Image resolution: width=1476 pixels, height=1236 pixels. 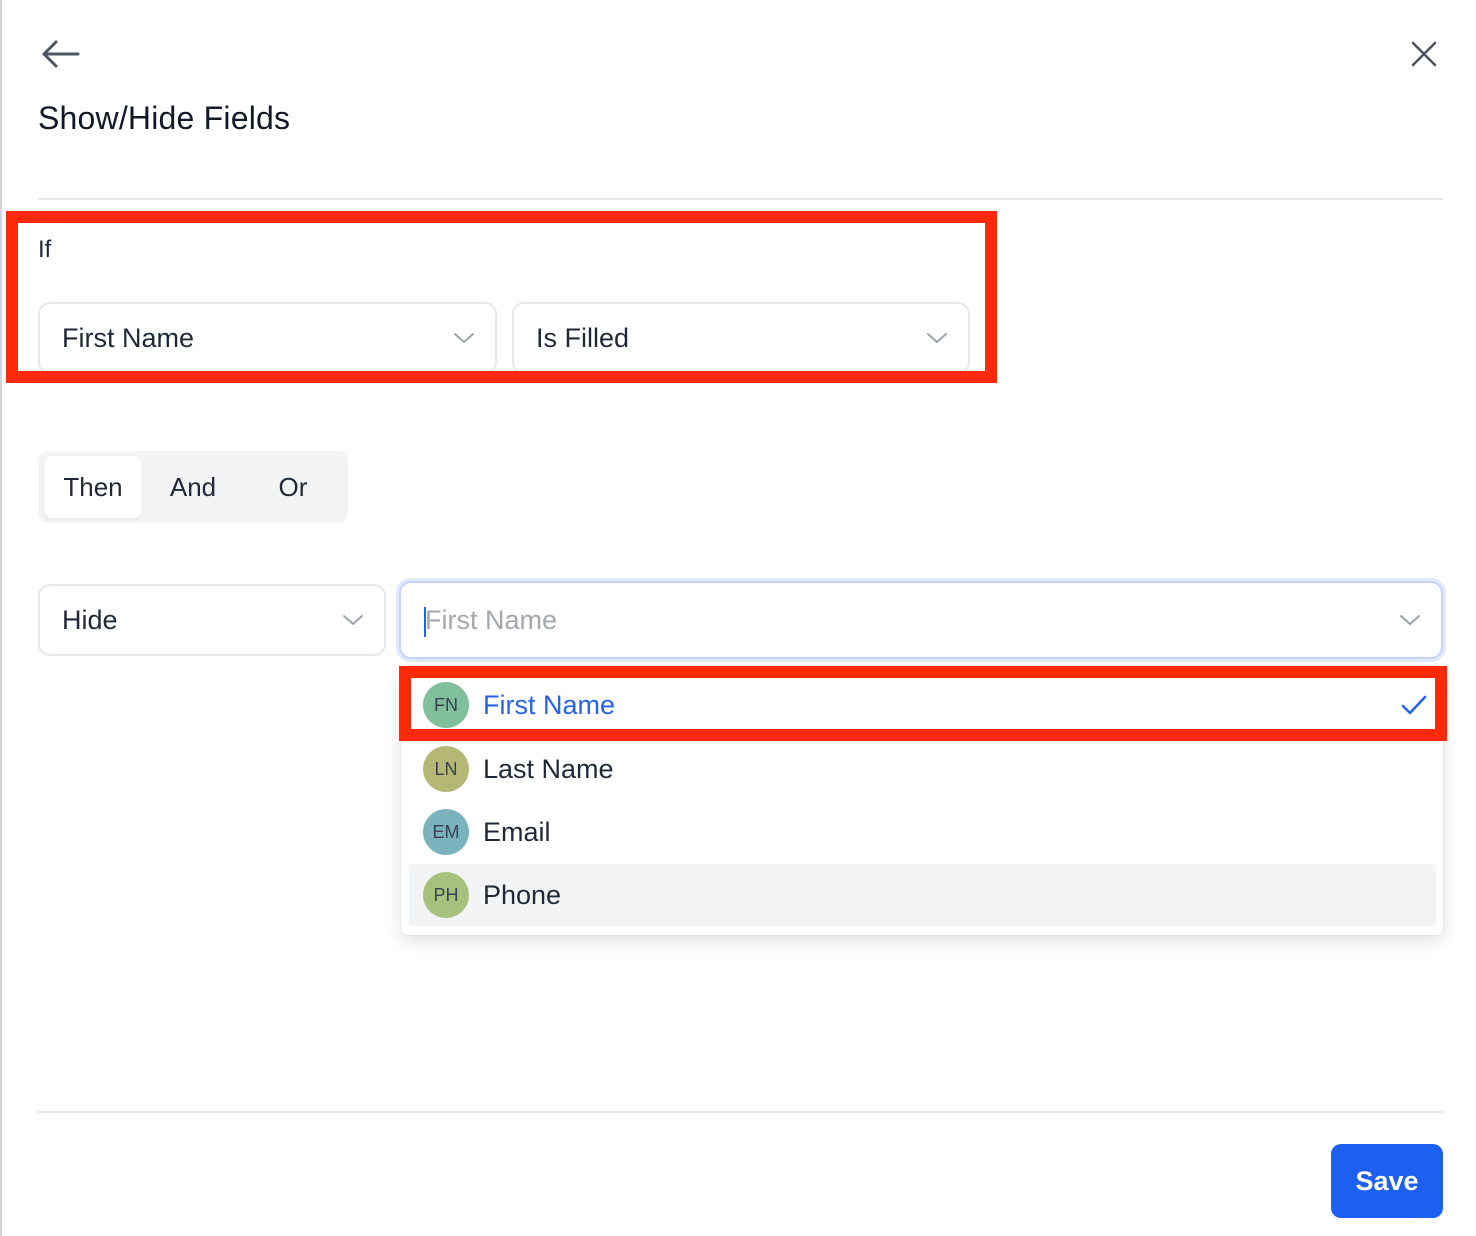 I want to click on option-label: Phone, so click(x=522, y=894).